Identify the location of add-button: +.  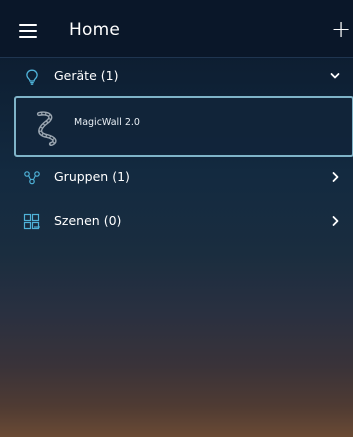
(341, 29).